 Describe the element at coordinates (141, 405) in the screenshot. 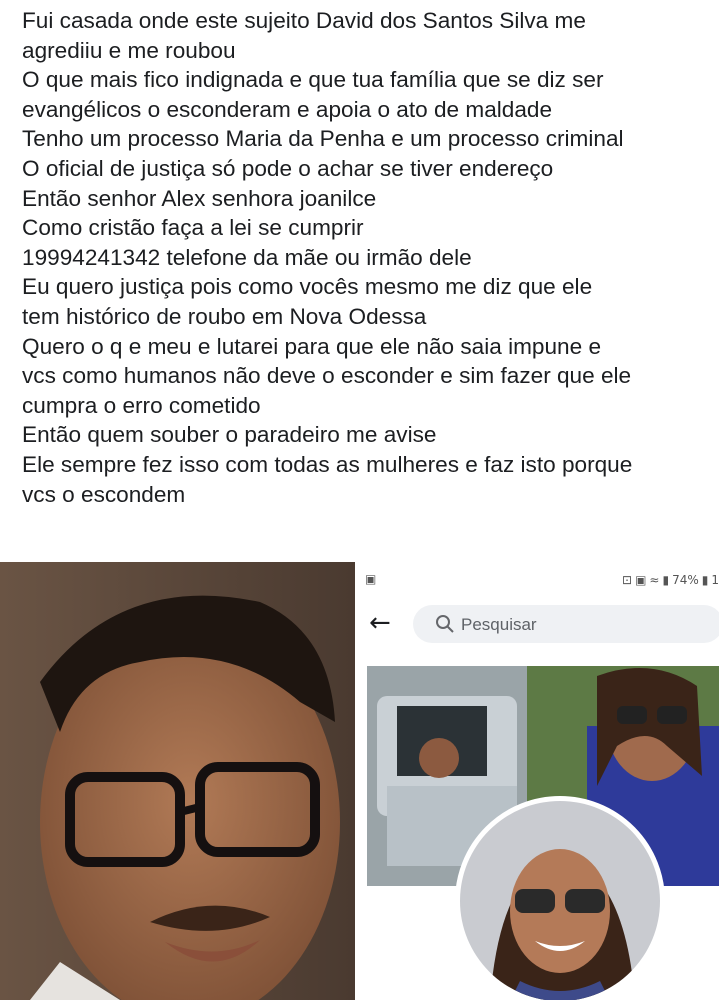

I see `post-line: cumpra o erro cometido` at that location.